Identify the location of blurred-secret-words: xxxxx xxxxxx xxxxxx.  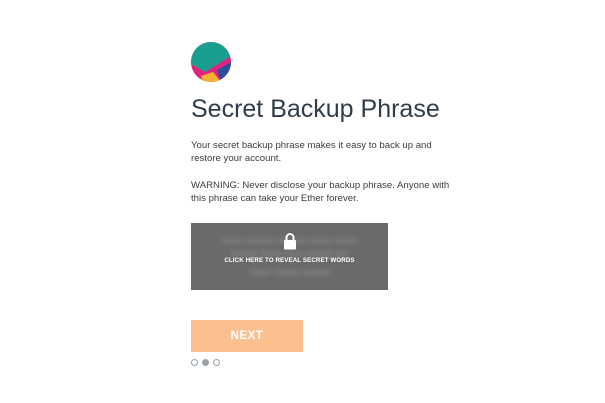
(289, 272).